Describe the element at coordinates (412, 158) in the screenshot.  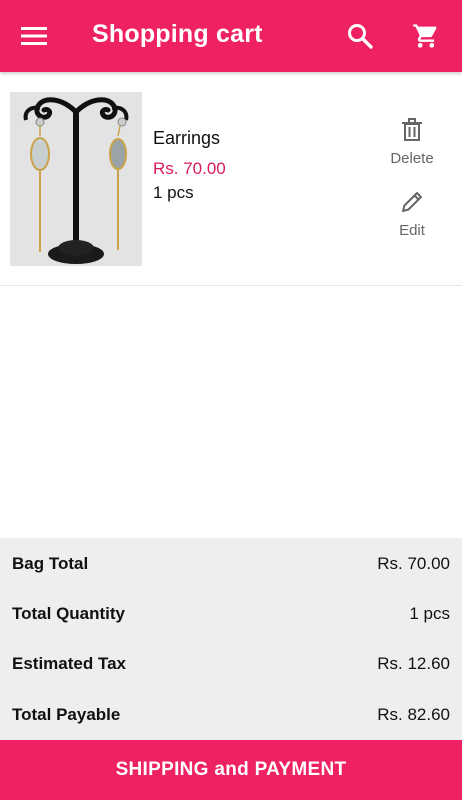
I see `delete-label: Delete` at that location.